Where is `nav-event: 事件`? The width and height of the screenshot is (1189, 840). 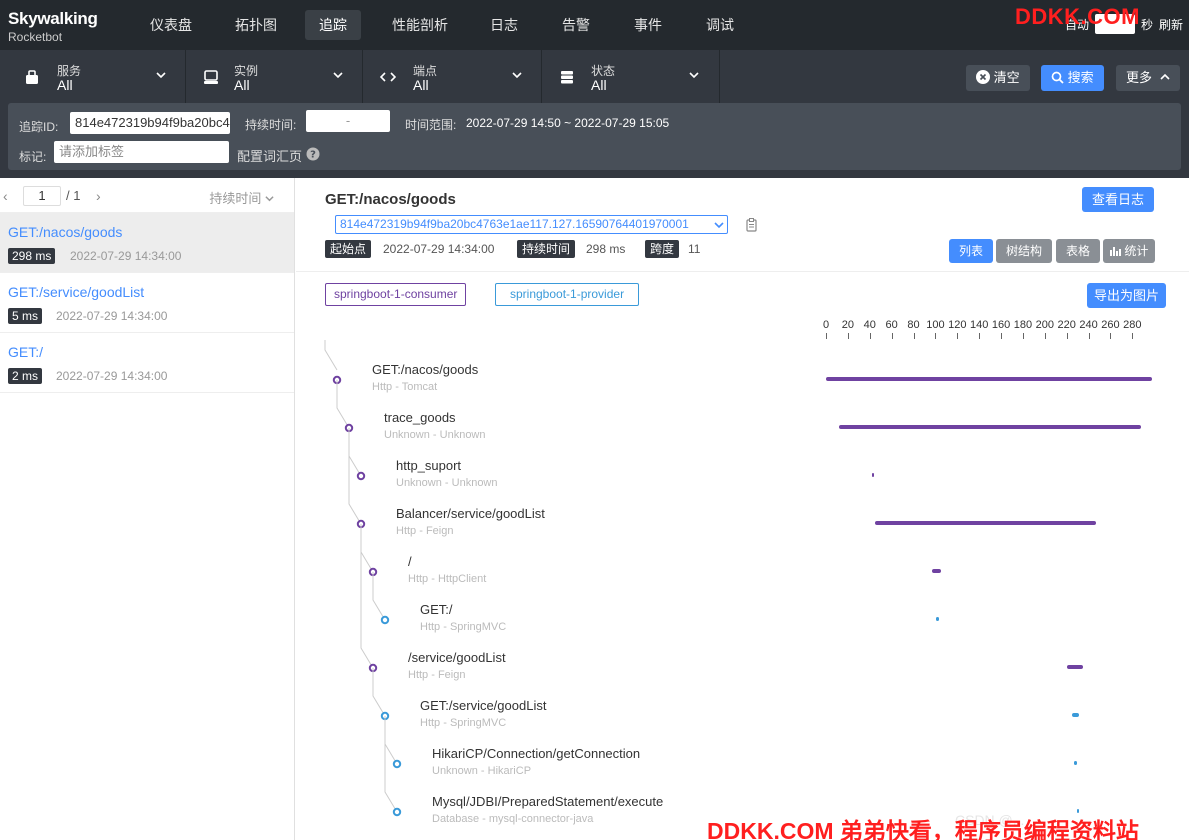
nav-event: 事件 is located at coordinates (648, 25).